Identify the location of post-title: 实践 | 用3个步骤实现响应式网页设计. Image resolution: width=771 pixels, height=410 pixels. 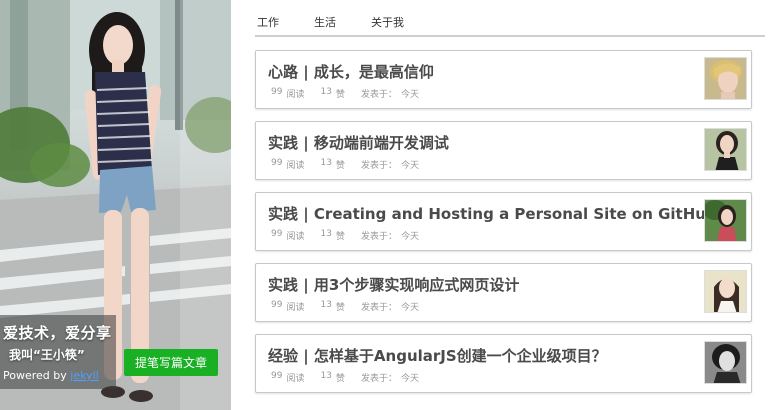
(393, 284).